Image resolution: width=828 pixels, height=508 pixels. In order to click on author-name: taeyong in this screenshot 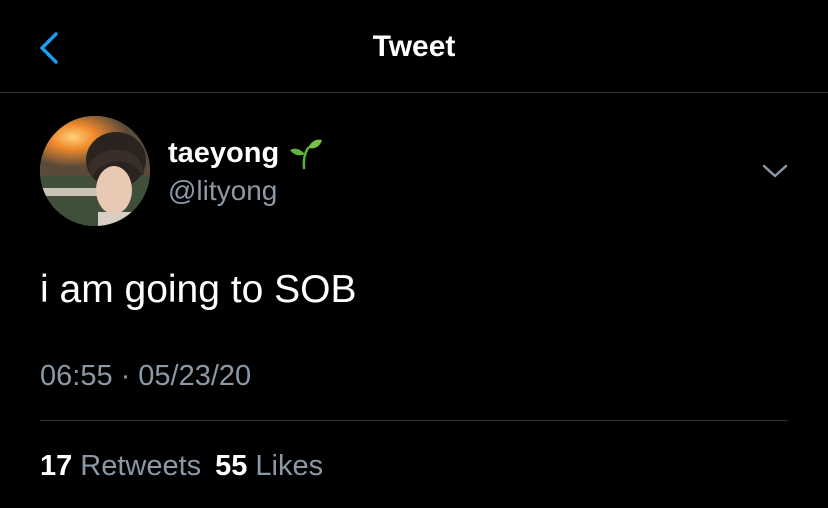, I will do `click(245, 153)`.